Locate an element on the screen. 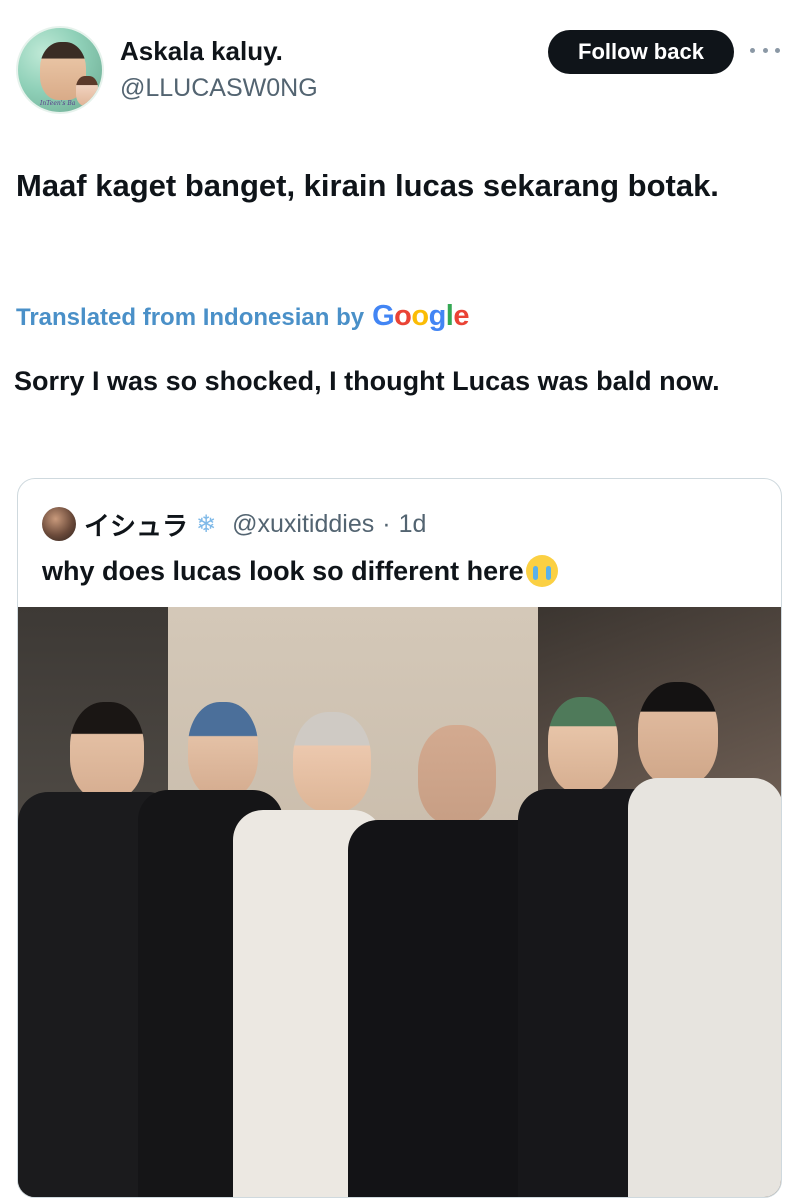 Image resolution: width=799 pixels, height=1200 pixels. display-name: Askala kaluy. is located at coordinates (201, 51).